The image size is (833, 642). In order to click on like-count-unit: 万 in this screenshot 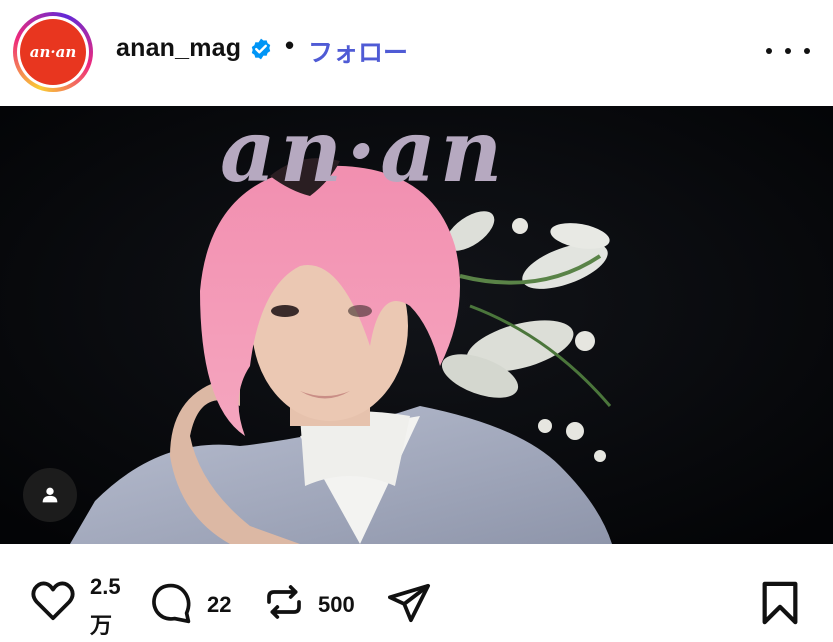, I will do `click(101, 625)`.